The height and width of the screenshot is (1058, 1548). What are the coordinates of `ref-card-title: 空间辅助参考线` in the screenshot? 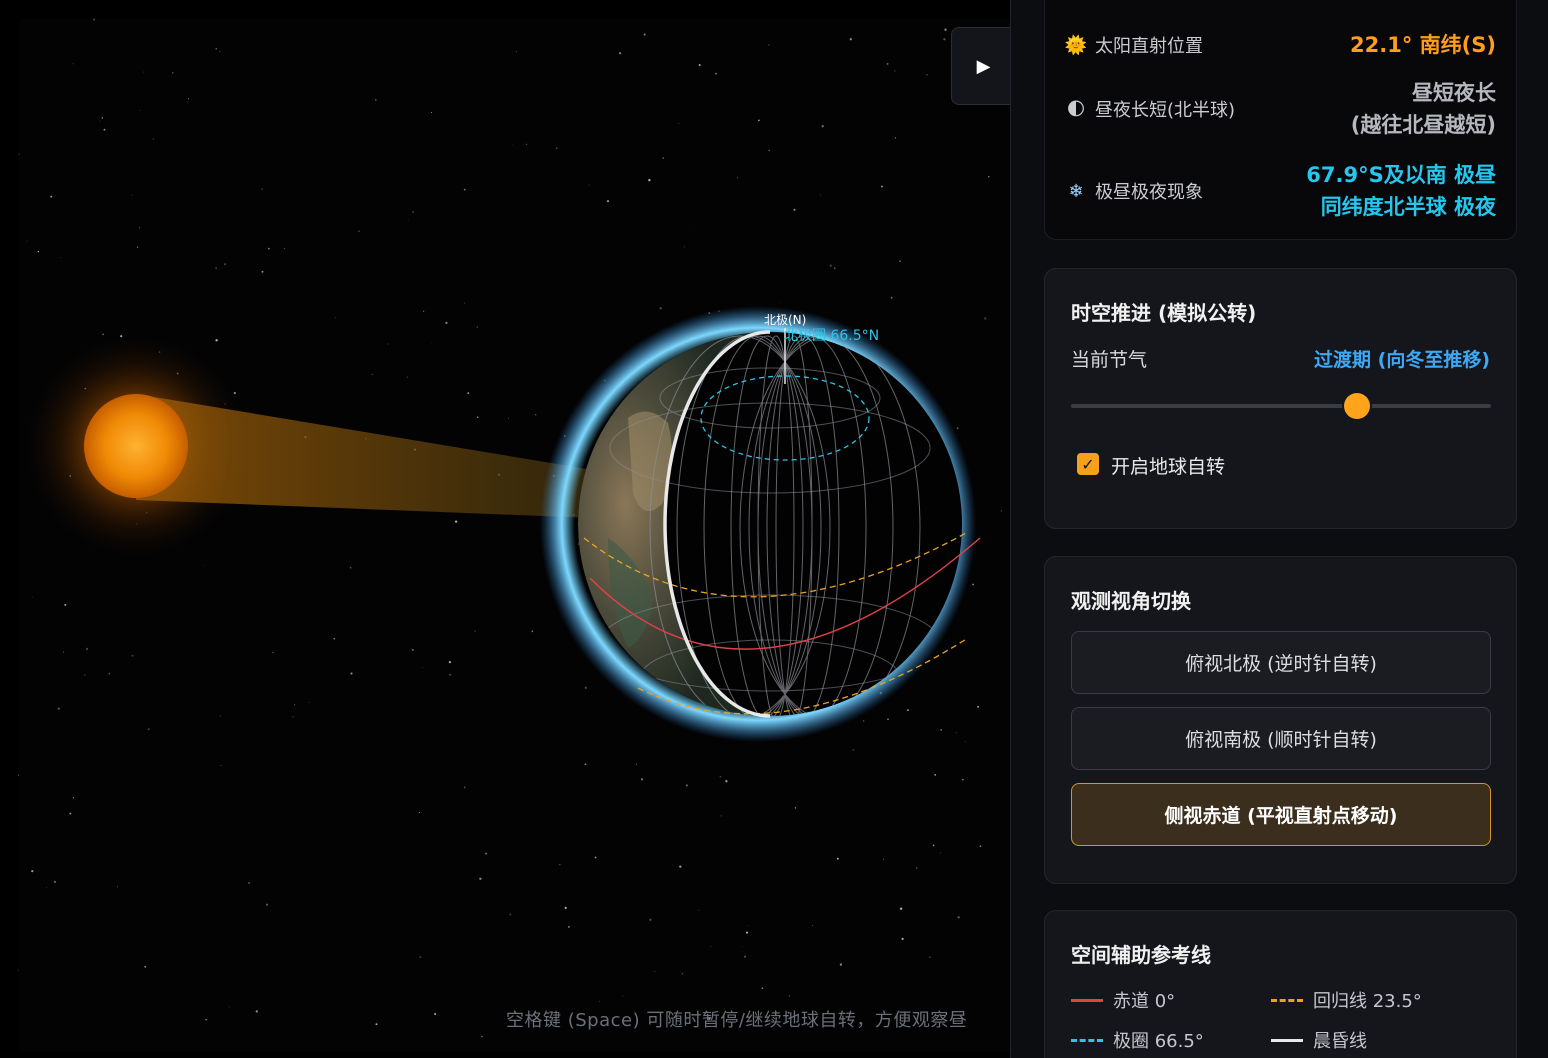 It's located at (1141, 955).